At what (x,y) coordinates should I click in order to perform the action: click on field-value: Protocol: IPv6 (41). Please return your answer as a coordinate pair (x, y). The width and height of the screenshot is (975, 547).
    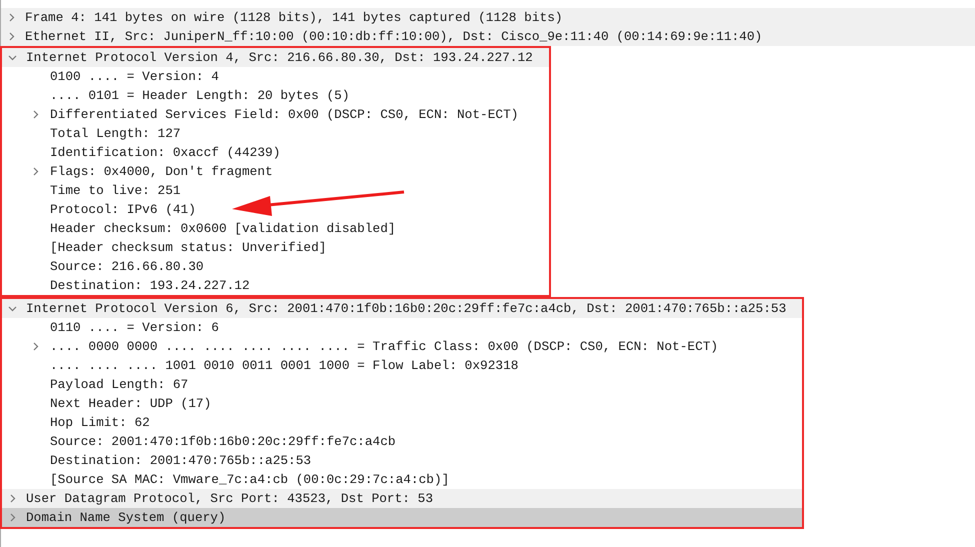
    Looking at the image, I should click on (123, 210).